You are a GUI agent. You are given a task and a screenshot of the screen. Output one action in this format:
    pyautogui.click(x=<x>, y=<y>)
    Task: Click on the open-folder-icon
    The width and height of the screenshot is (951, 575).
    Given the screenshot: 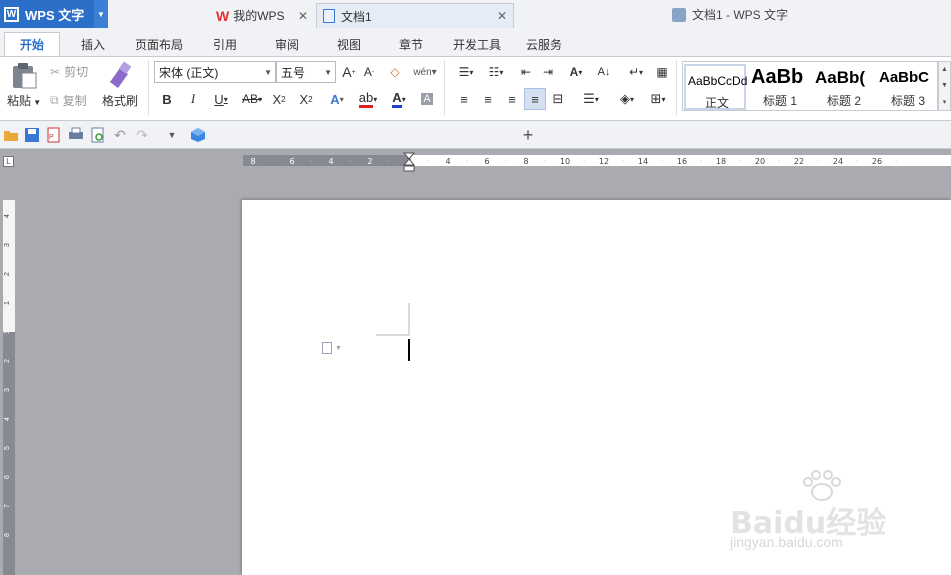 What is the action you would take?
    pyautogui.click(x=11, y=135)
    